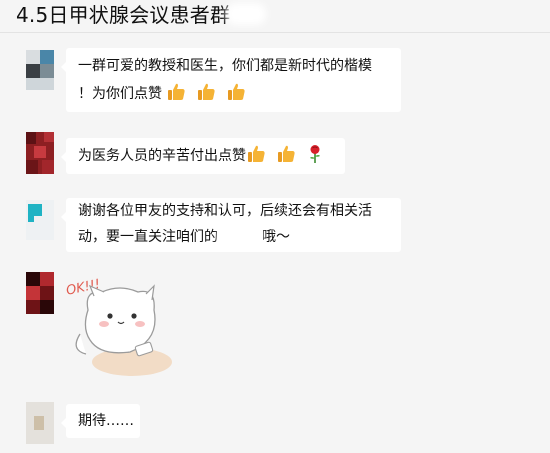  What do you see at coordinates (231, 80) in the screenshot?
I see `message-bubble: 一群可爱的教授和医生，你们都是新时代的楷模 ！为你们点赞` at bounding box center [231, 80].